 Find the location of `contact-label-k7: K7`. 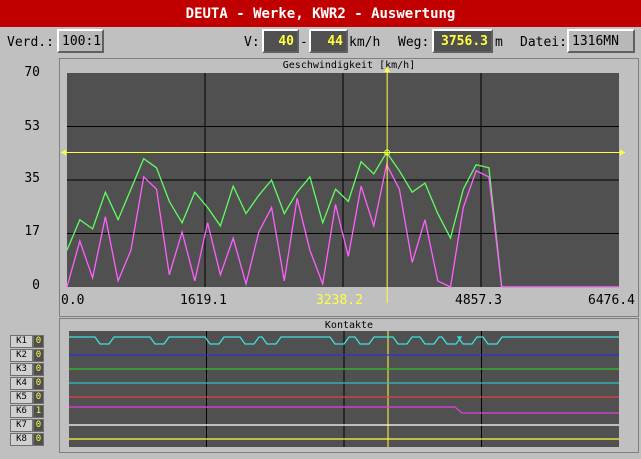

contact-label-k7: K7 is located at coordinates (21, 425).